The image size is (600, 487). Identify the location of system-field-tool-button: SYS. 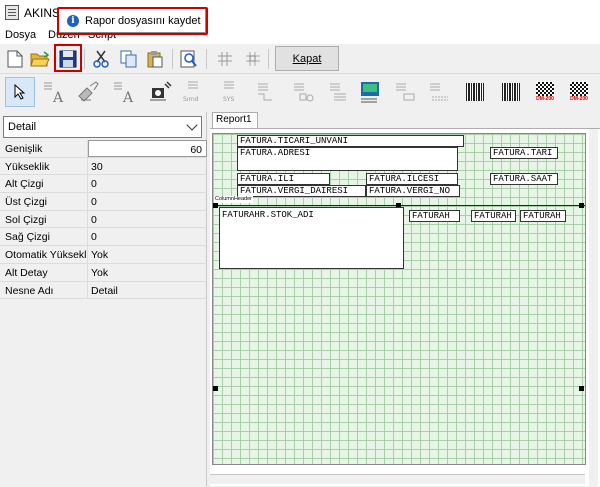
(231, 92).